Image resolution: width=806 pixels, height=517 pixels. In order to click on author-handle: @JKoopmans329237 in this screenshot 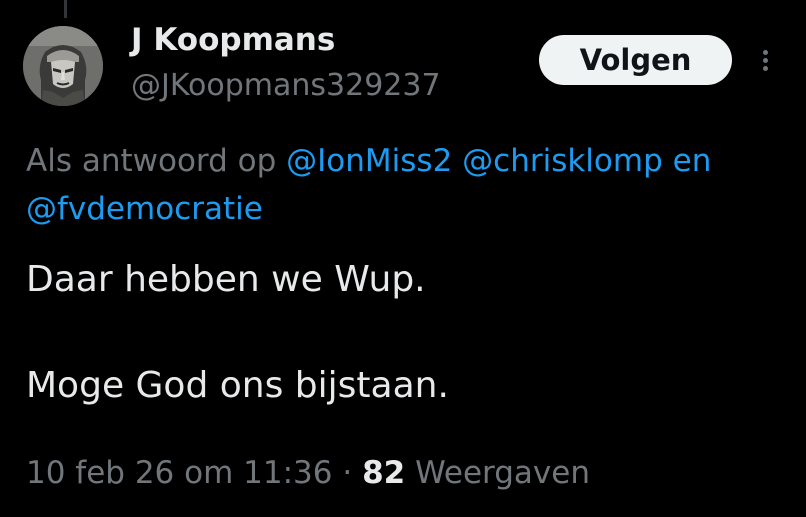, I will do `click(286, 86)`.